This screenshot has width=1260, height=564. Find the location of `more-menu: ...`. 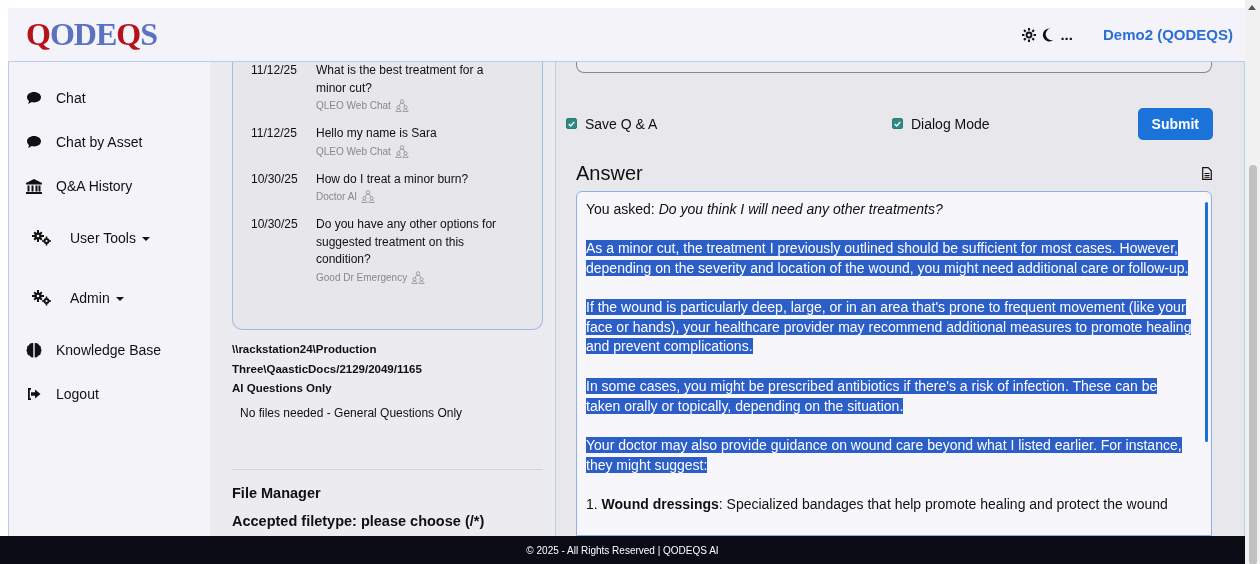

more-menu: ... is located at coordinates (1066, 34).